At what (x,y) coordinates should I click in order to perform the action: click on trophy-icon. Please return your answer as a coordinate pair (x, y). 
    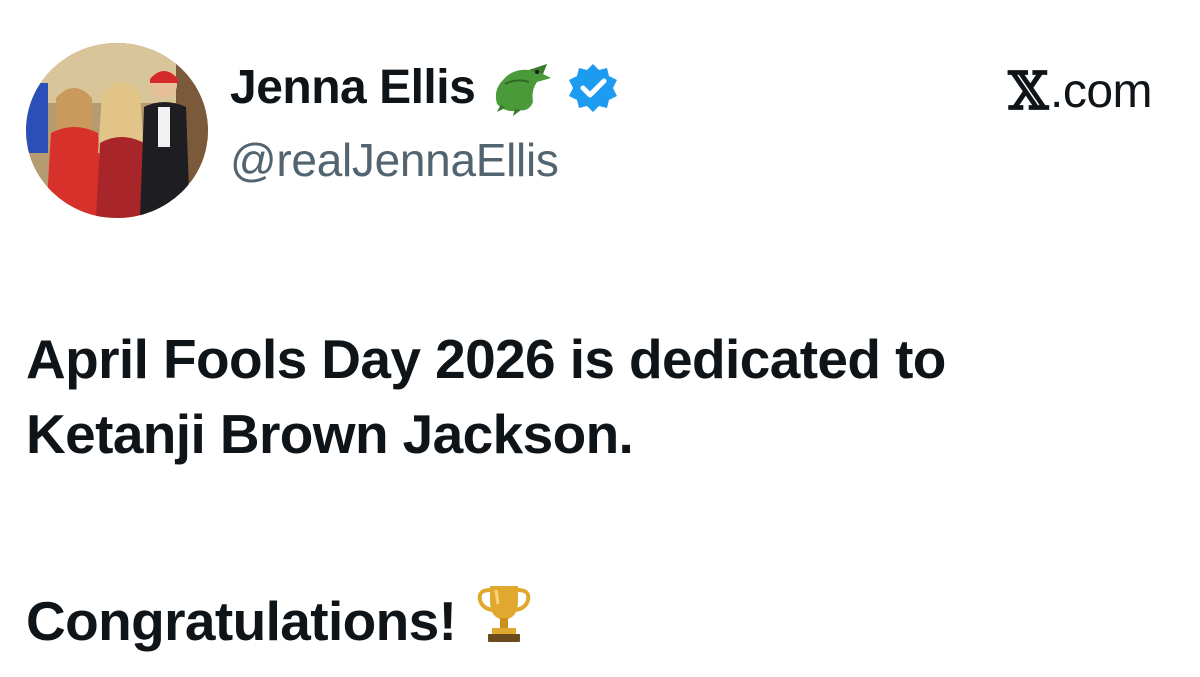
    Looking at the image, I should click on (504, 621).